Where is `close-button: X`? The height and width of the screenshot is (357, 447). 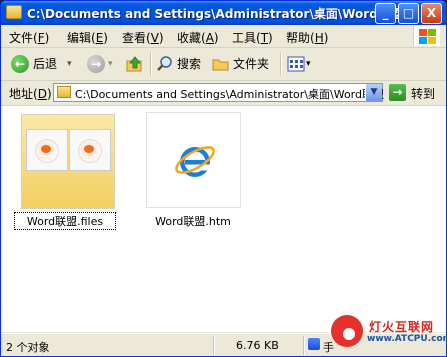
close-button: X is located at coordinates (431, 13).